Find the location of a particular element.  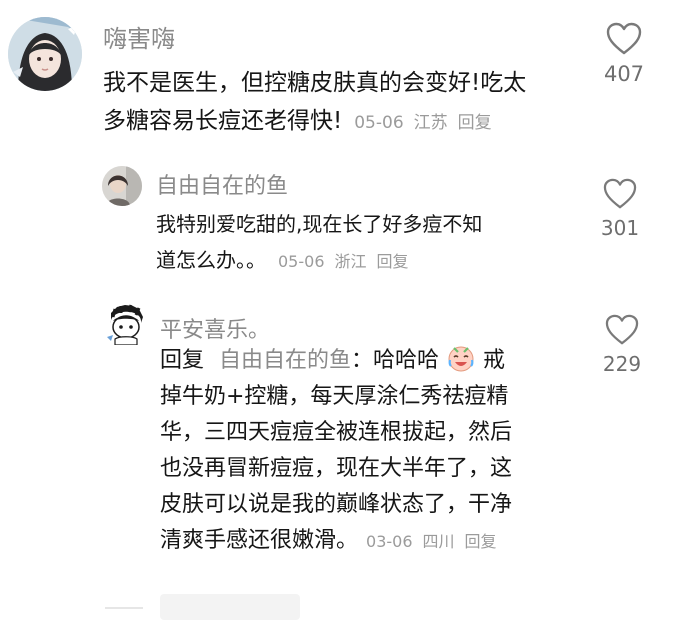

like-button: 229 is located at coordinates (622, 345).